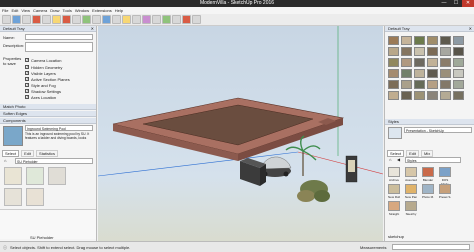 This screenshot has width=474, height=252. Describe the element at coordinates (86, 19) in the screenshot. I see `rotate-tool-icon` at that location.